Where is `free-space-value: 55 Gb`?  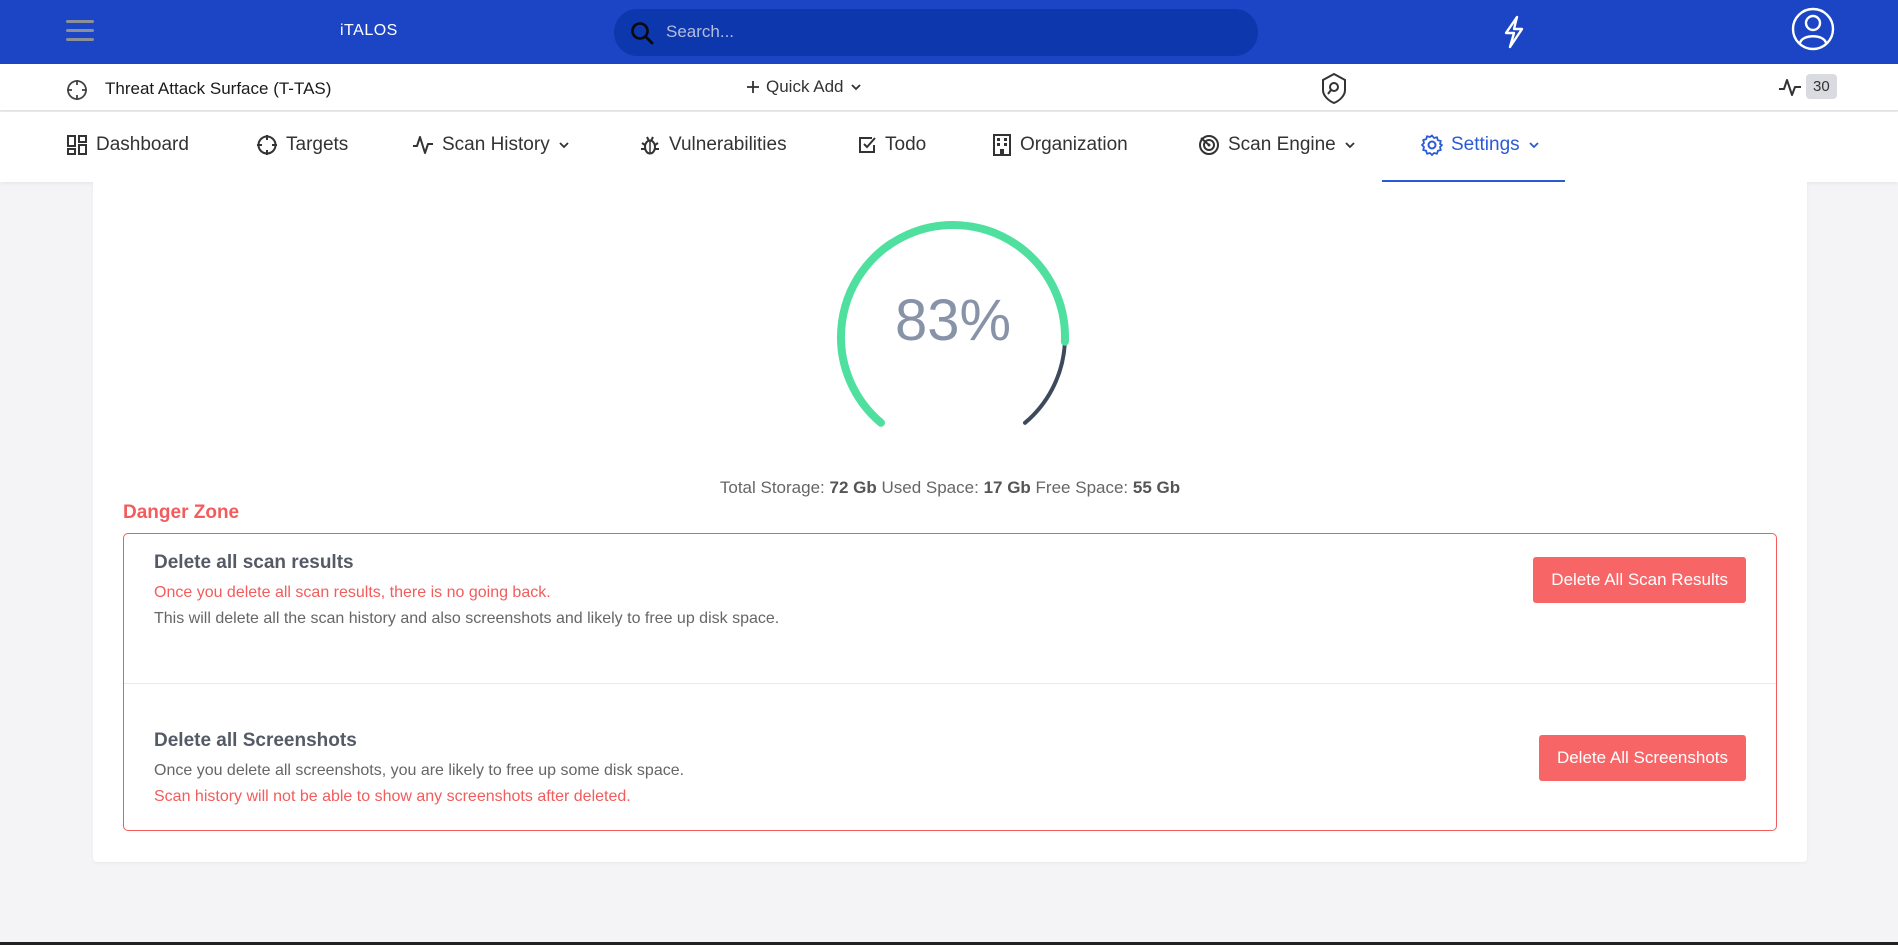 free-space-value: 55 Gb is located at coordinates (1156, 487).